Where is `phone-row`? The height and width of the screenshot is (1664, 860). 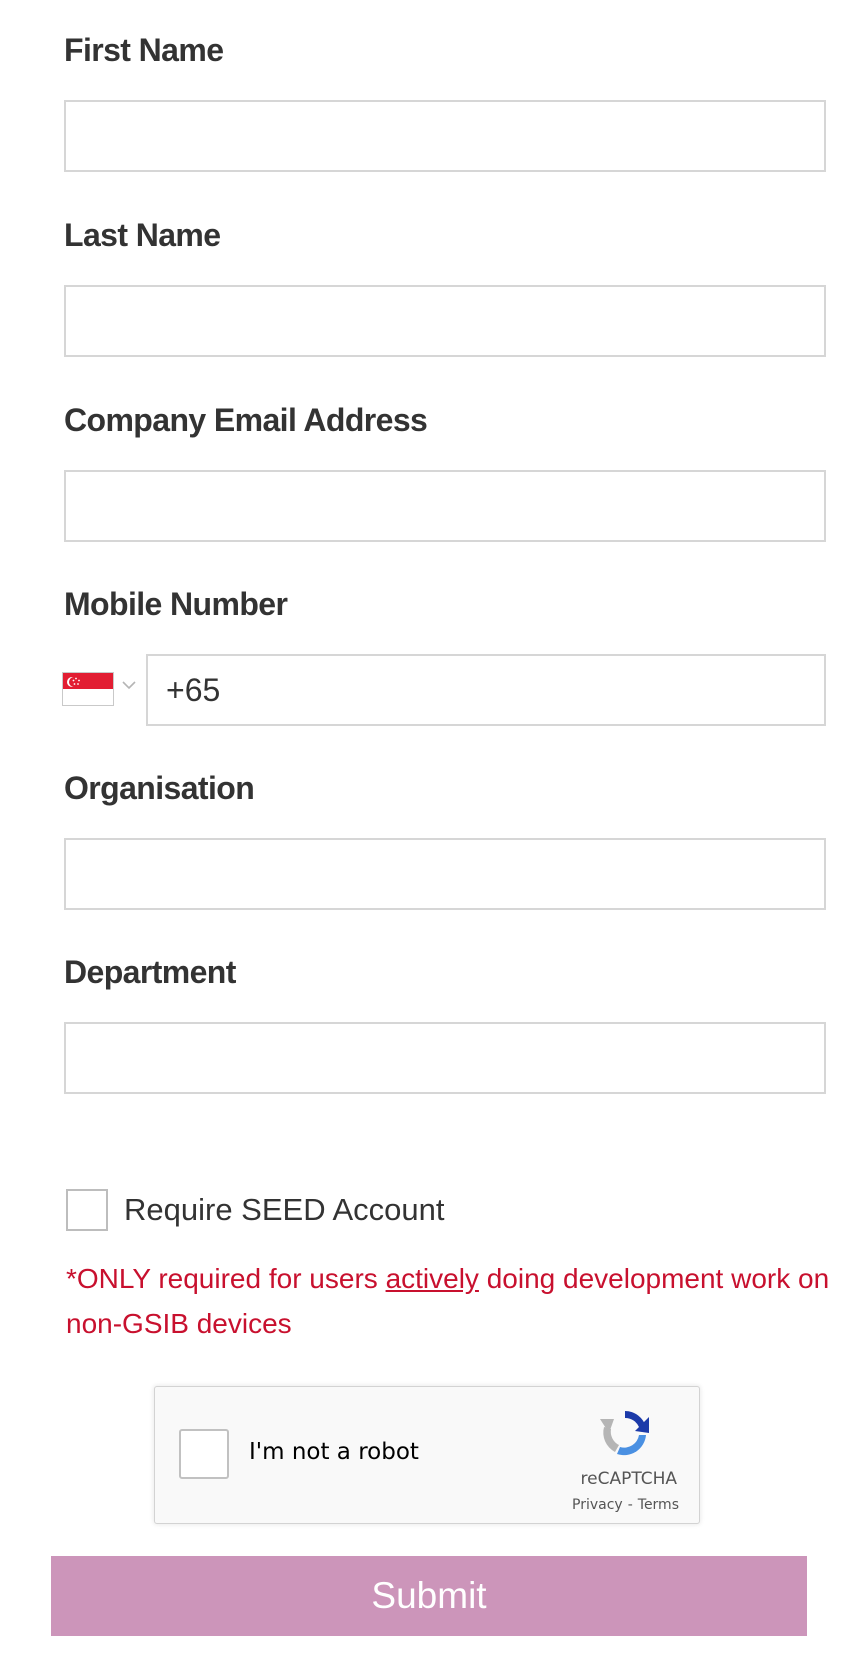
phone-row is located at coordinates (444, 690).